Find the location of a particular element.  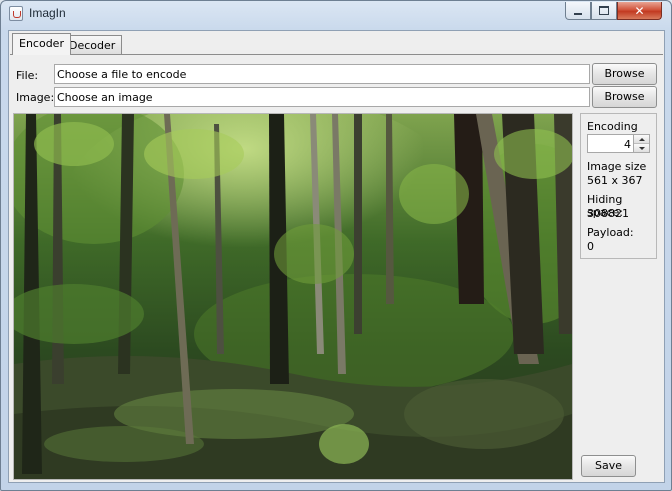

maximize-icon is located at coordinates (604, 10).